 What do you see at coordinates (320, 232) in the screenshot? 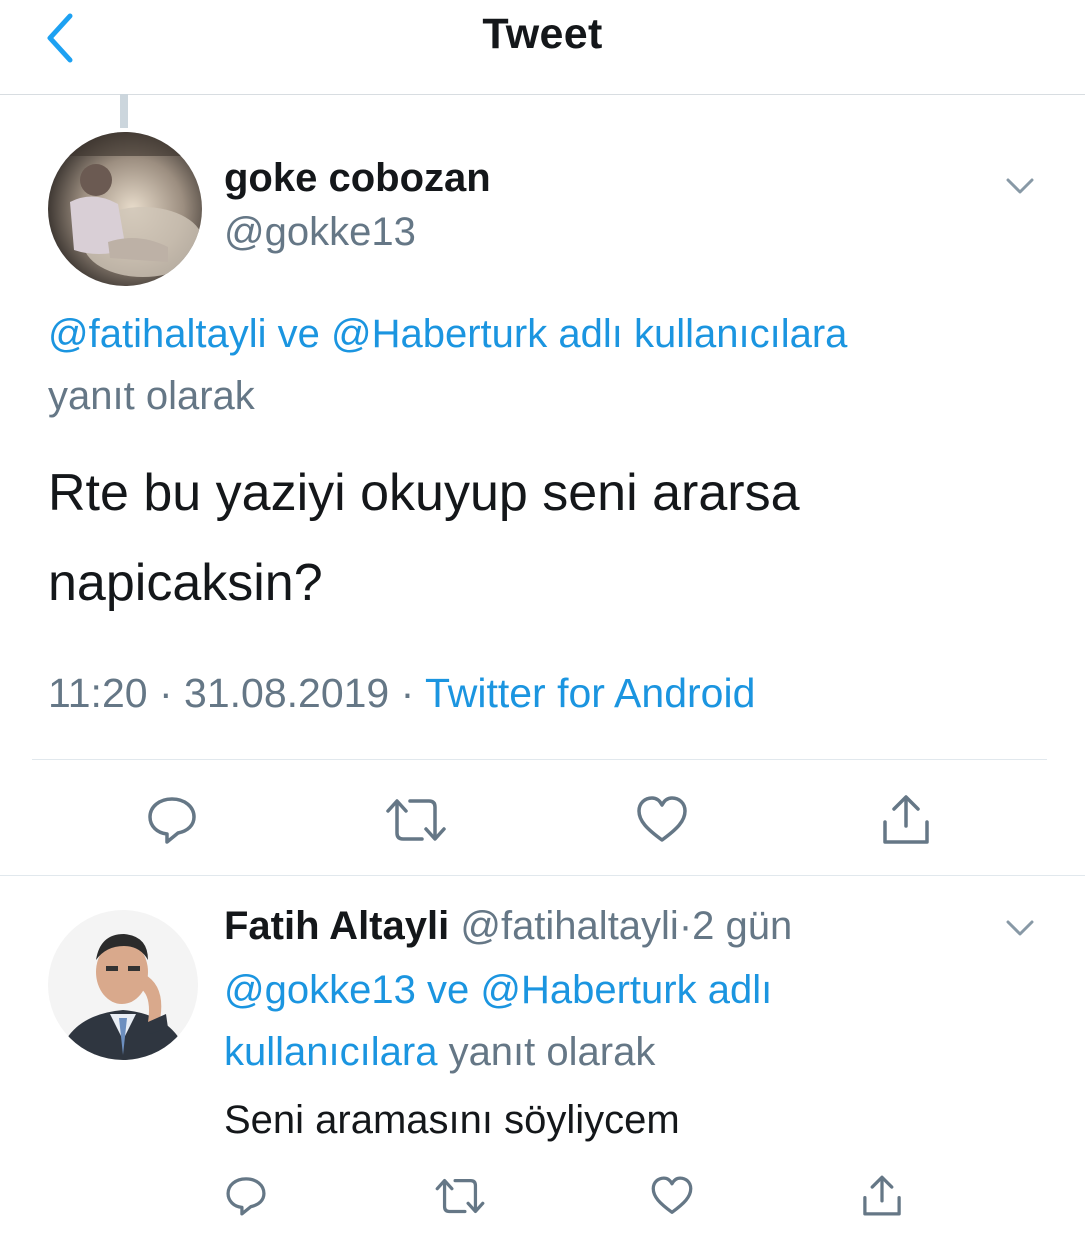
I see `author-handle: @gokke13` at bounding box center [320, 232].